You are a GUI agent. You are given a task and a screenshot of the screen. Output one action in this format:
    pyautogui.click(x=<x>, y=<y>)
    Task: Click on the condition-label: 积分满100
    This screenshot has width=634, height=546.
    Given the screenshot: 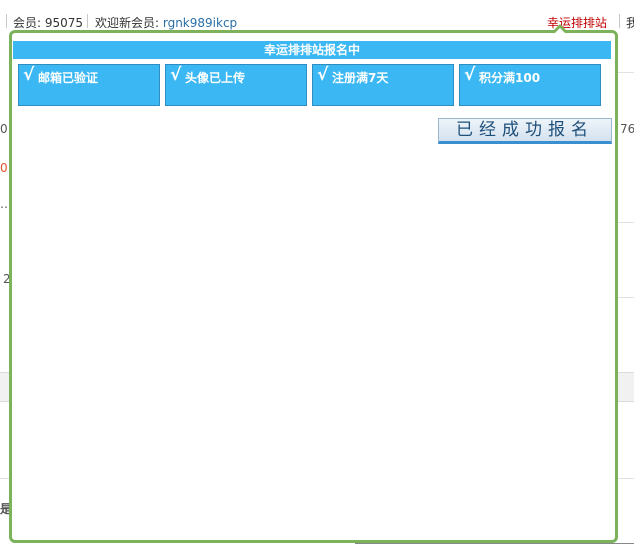 What is the action you would take?
    pyautogui.click(x=510, y=78)
    